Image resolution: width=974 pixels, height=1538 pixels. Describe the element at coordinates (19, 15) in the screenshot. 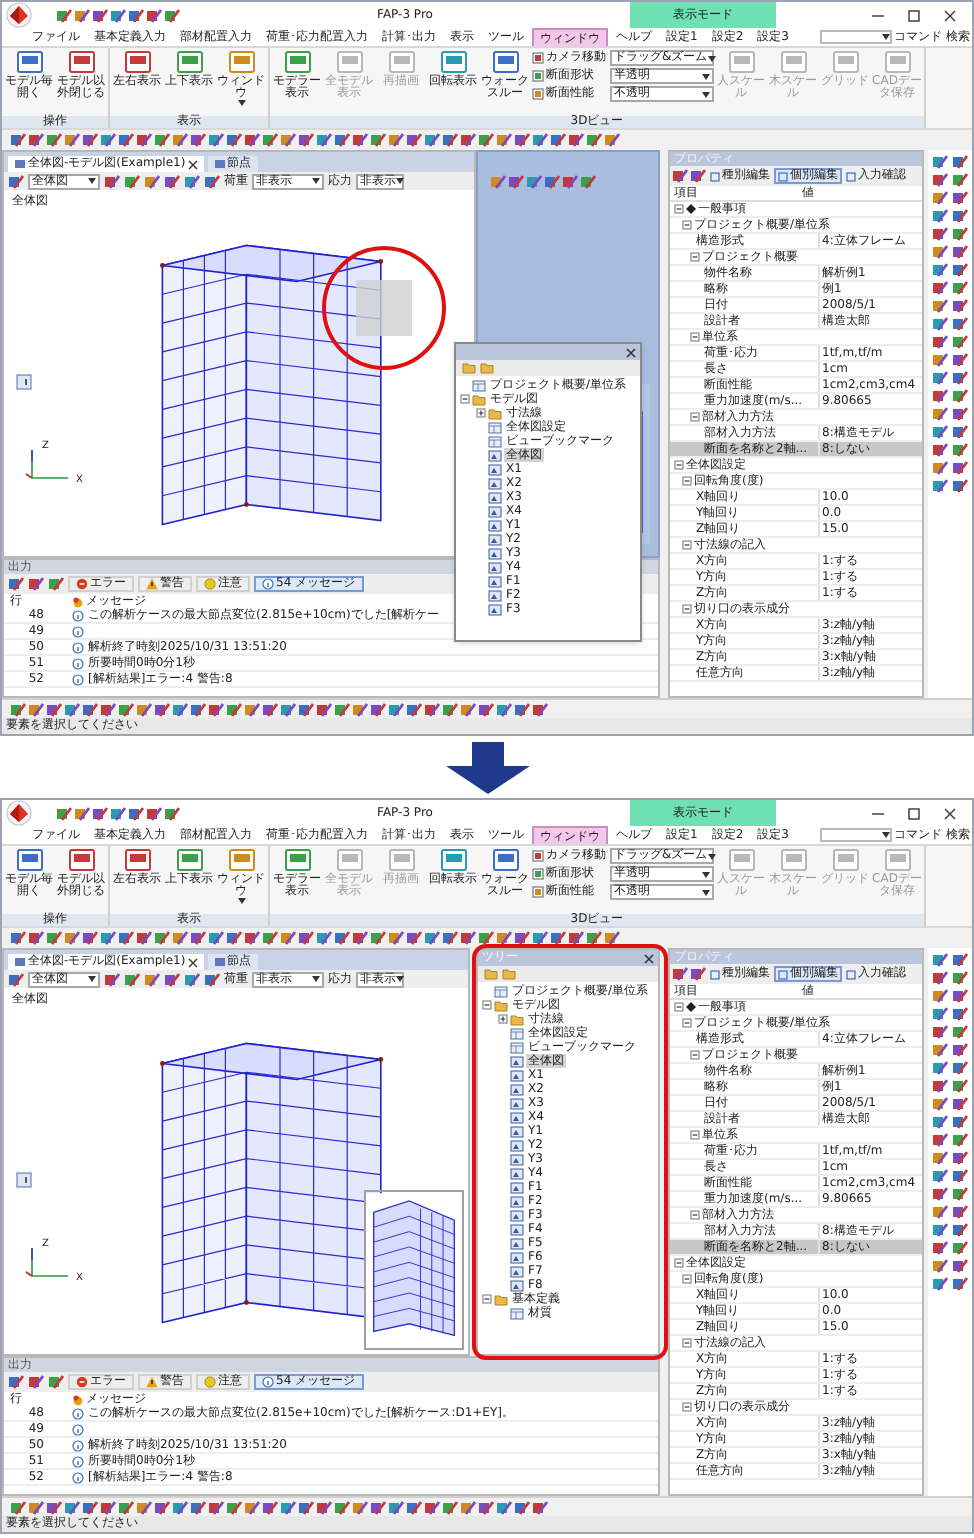

I see `app-logo-icon` at that location.